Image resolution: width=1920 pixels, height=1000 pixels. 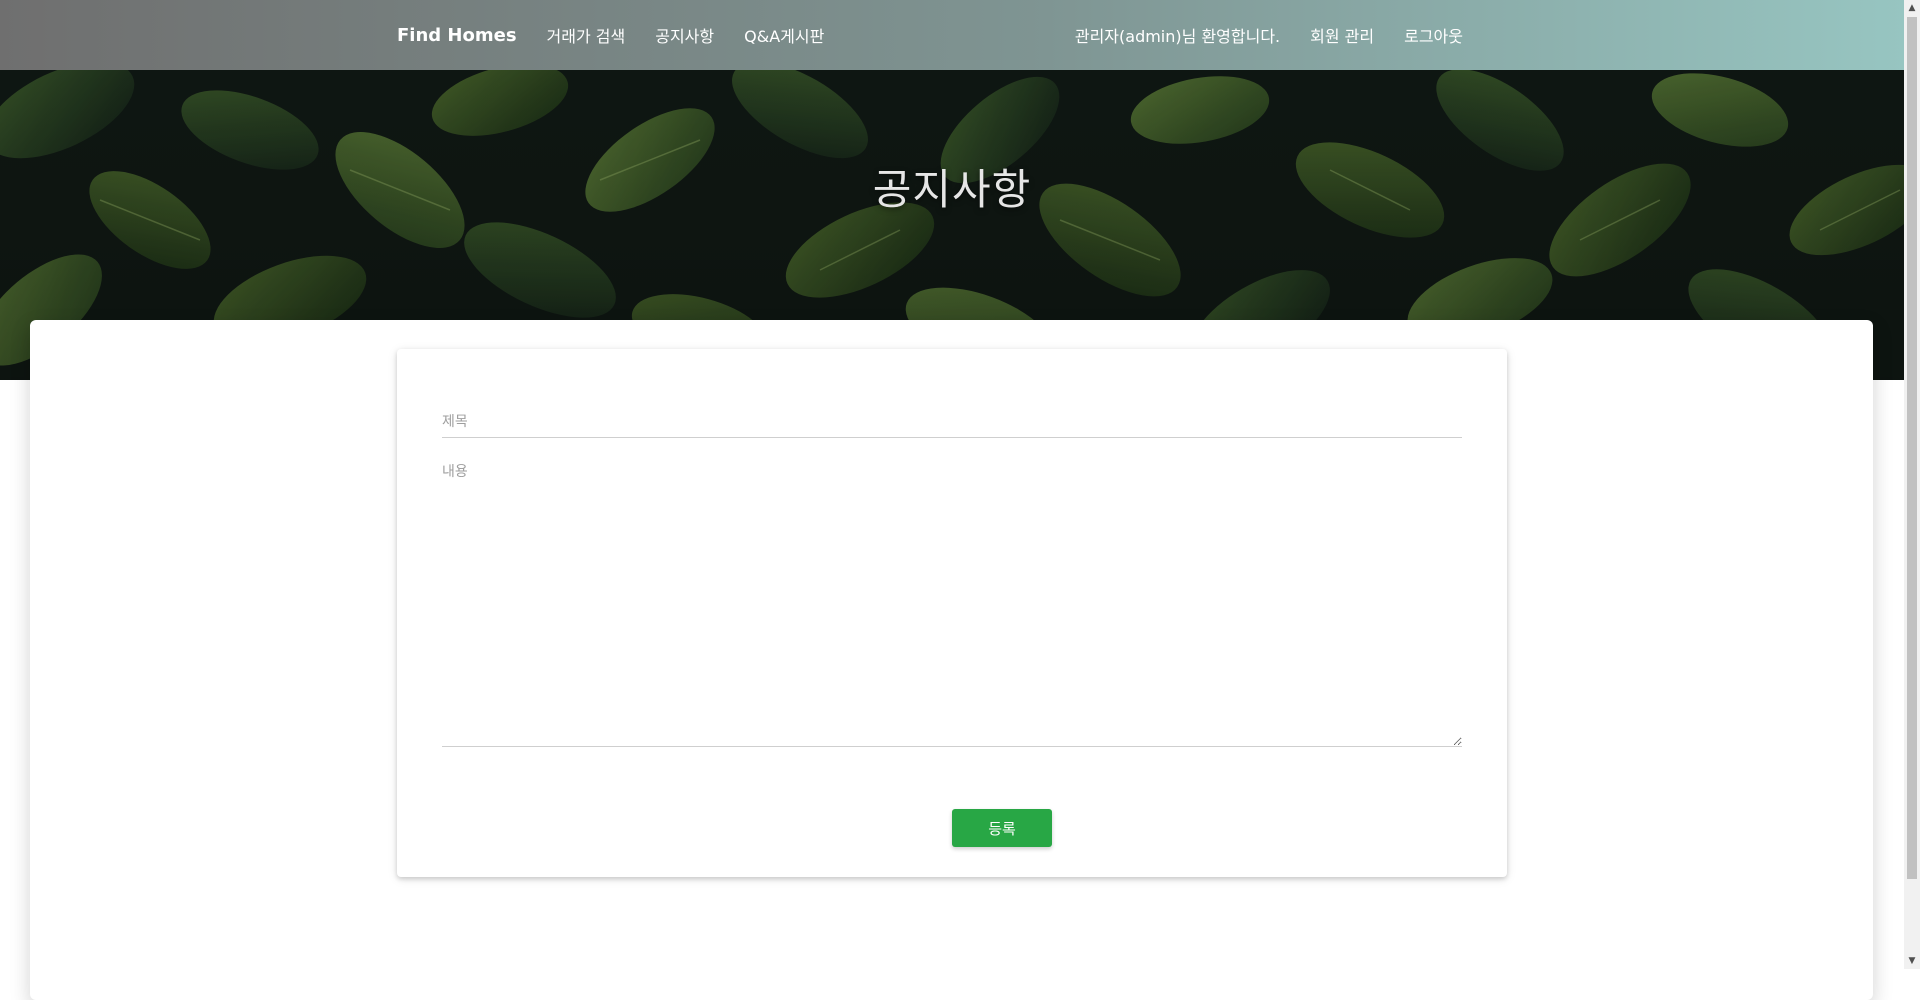 What do you see at coordinates (952, 189) in the screenshot?
I see `page-title: 공지사항` at bounding box center [952, 189].